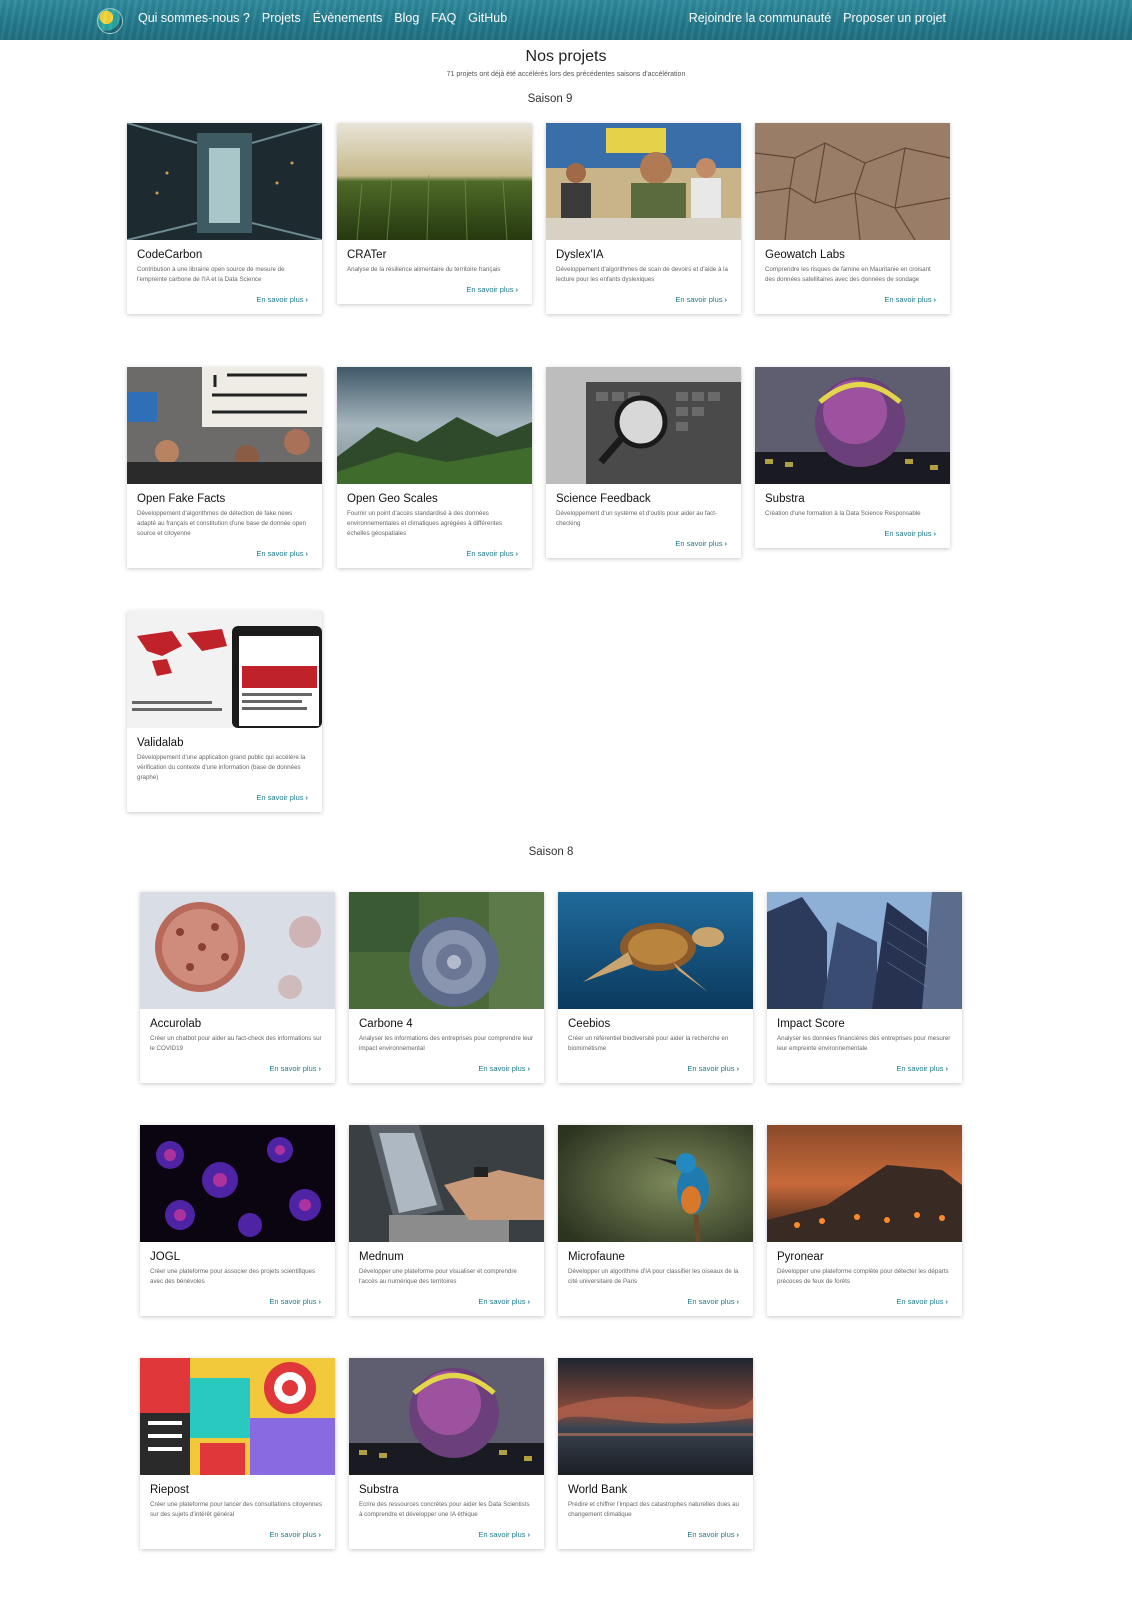  Describe the element at coordinates (589, 1024) in the screenshot. I see `project-title: Ceebios` at that location.